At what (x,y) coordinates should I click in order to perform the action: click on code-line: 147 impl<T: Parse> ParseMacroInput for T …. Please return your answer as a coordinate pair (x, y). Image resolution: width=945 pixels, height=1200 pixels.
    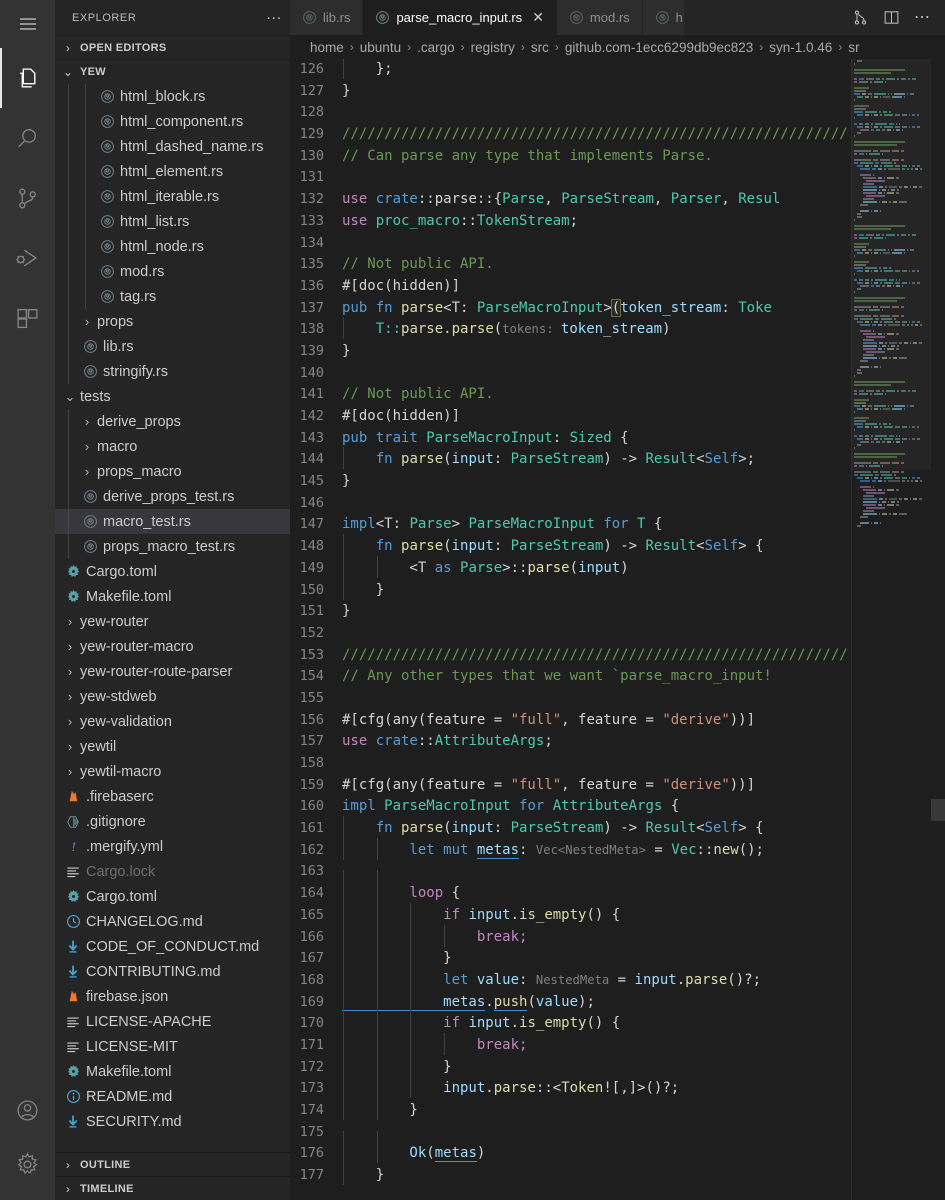
    Looking at the image, I should click on (617, 525).